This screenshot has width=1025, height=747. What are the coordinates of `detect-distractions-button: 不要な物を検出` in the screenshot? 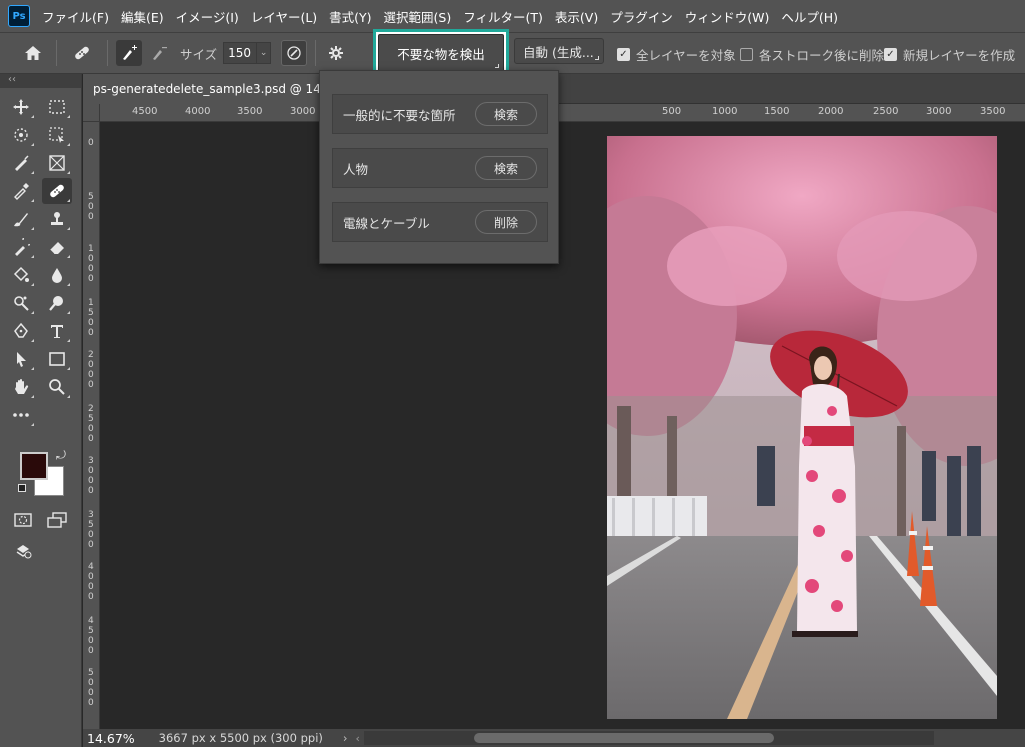 It's located at (441, 53).